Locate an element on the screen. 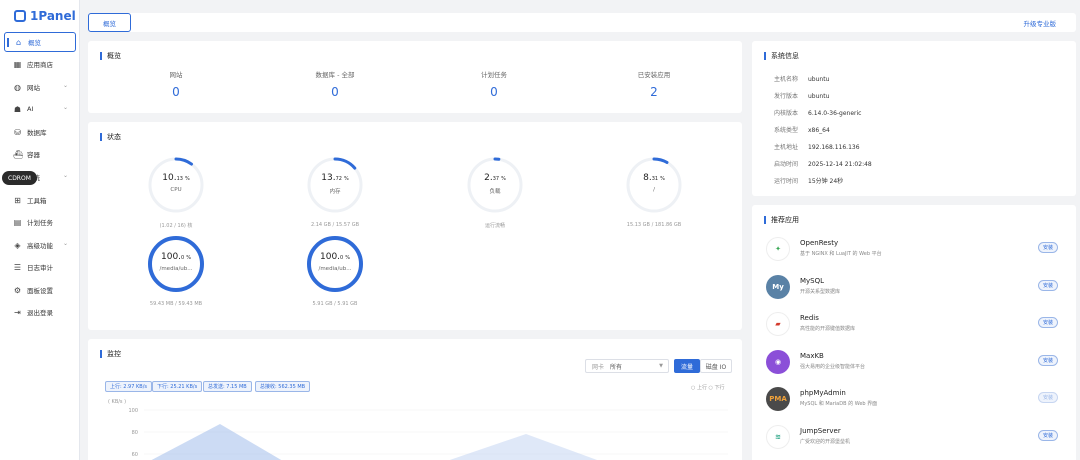 The width and height of the screenshot is (1080, 460). sidebar-item: ⚙ 面板设置 is located at coordinates (40, 290).